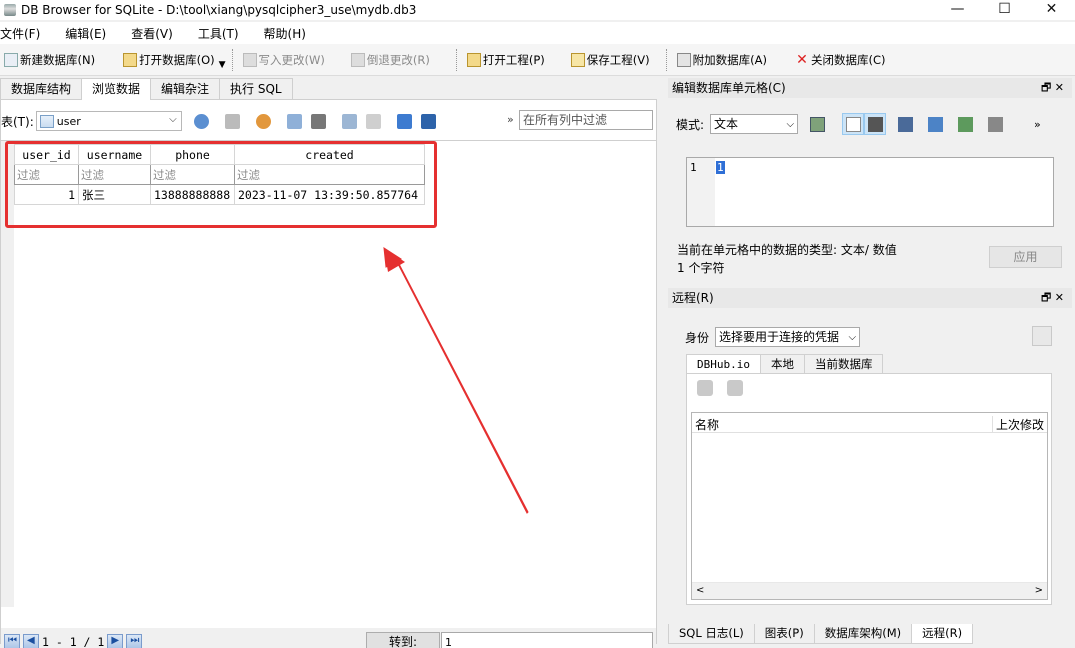 This screenshot has height=648, width=1075. I want to click on print-icon, so click(319, 121).